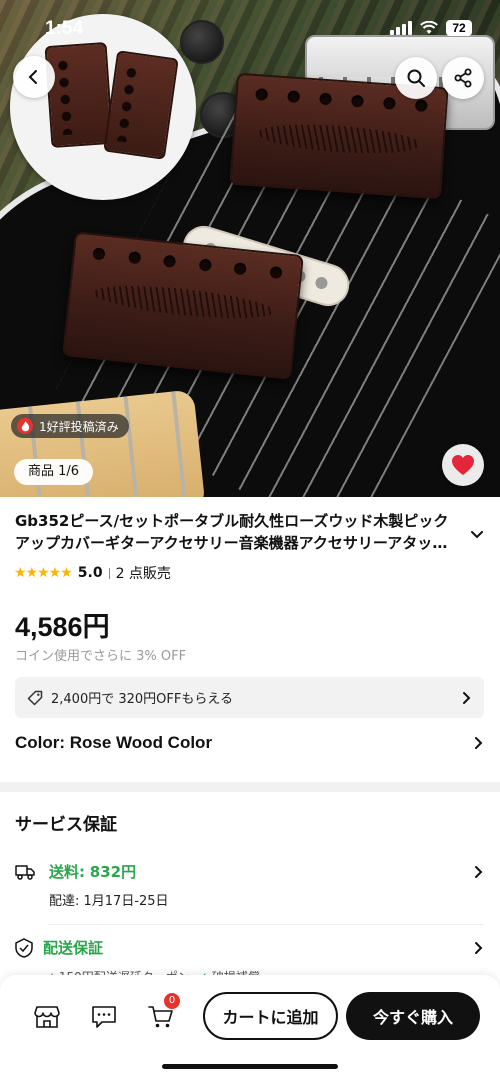  What do you see at coordinates (35, 697) in the screenshot?
I see `tag-icon` at bounding box center [35, 697].